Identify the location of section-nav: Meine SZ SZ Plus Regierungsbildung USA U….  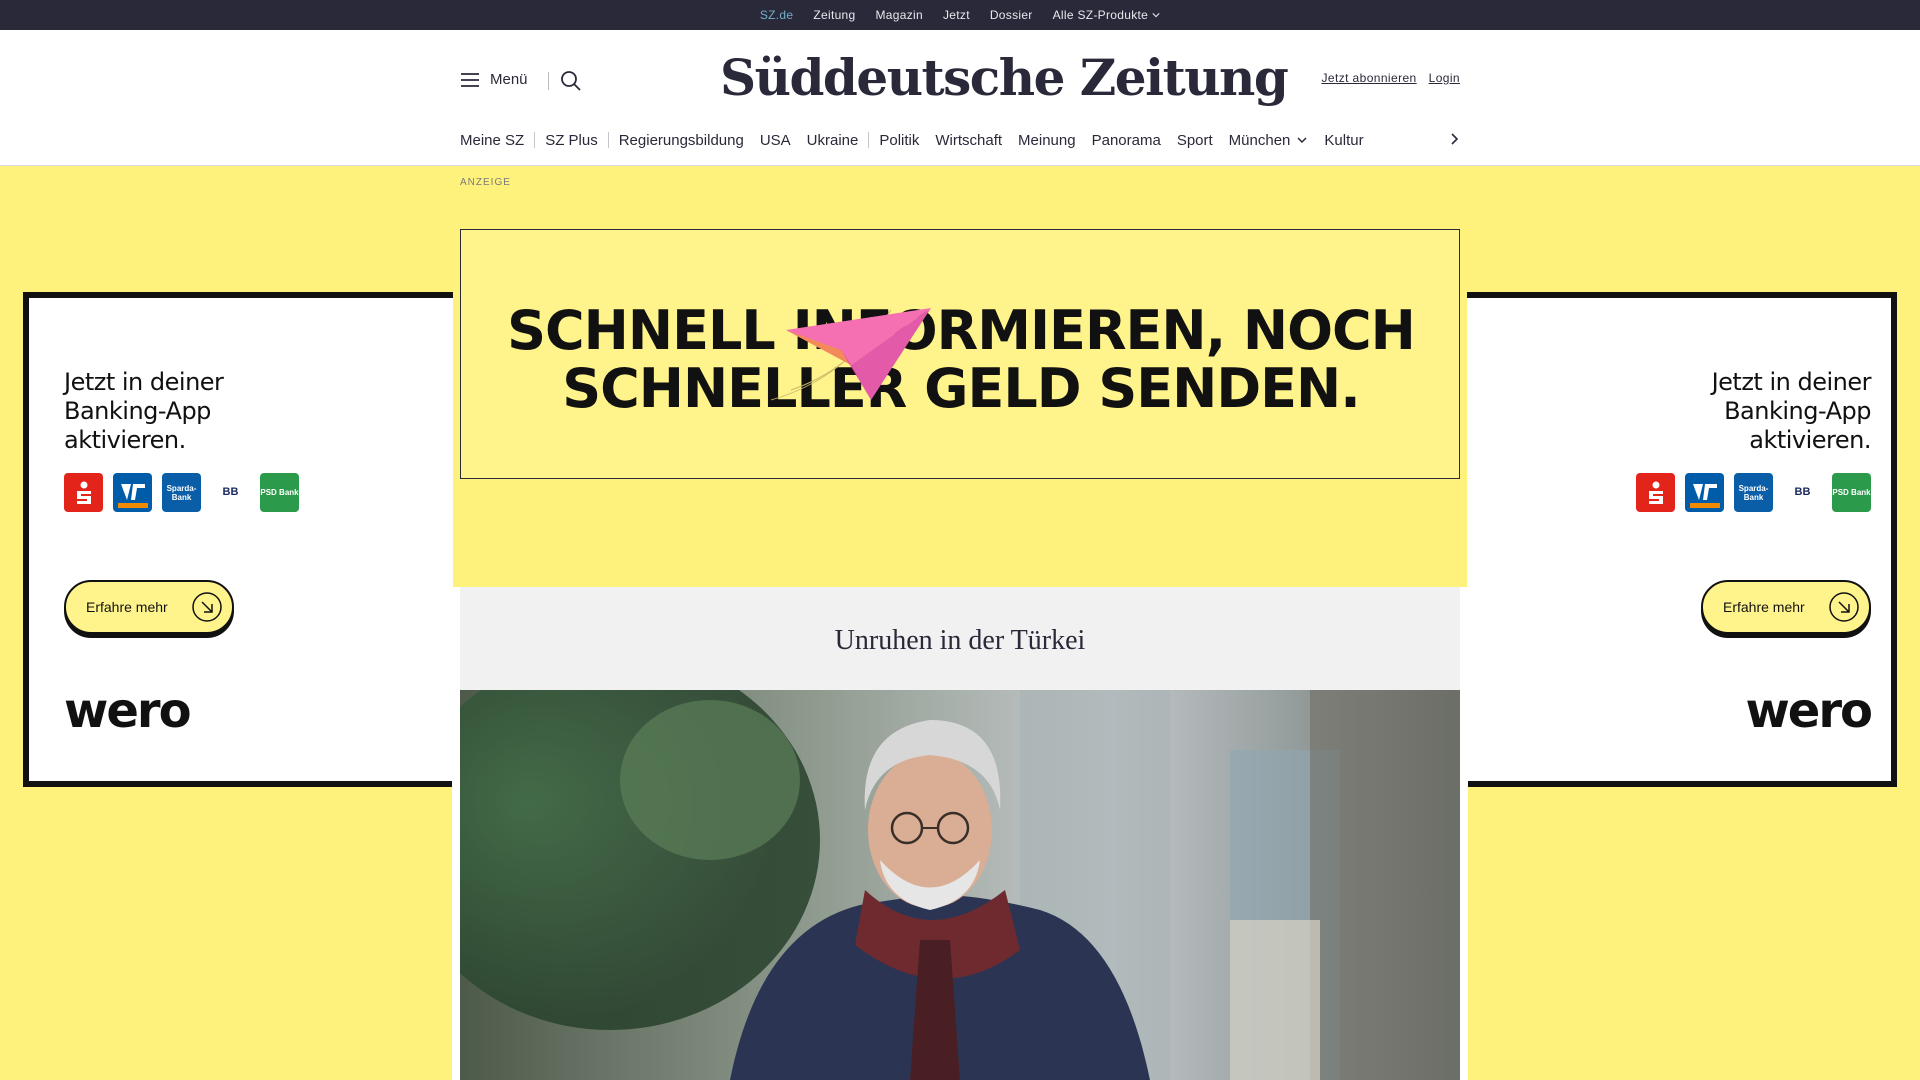
(960, 140).